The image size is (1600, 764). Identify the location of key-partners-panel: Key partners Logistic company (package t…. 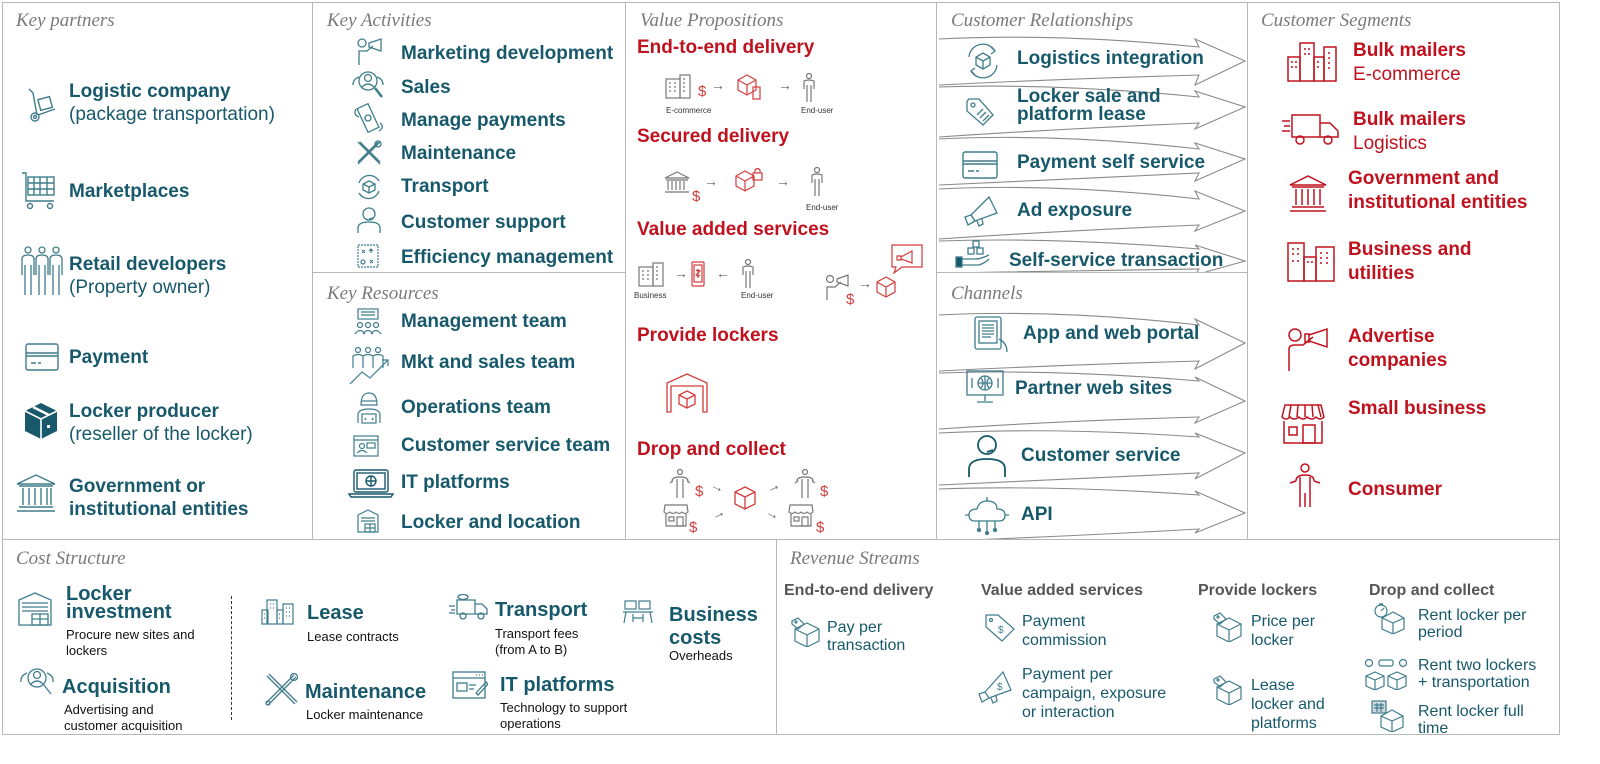
(157, 271).